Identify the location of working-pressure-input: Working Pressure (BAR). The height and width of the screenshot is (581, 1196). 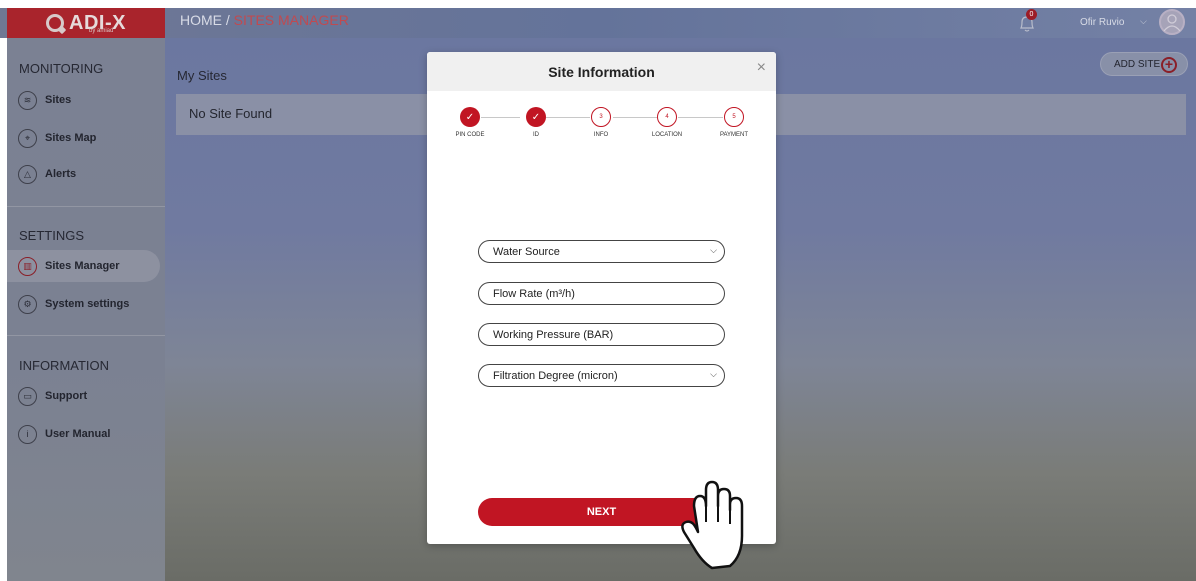
(601, 334).